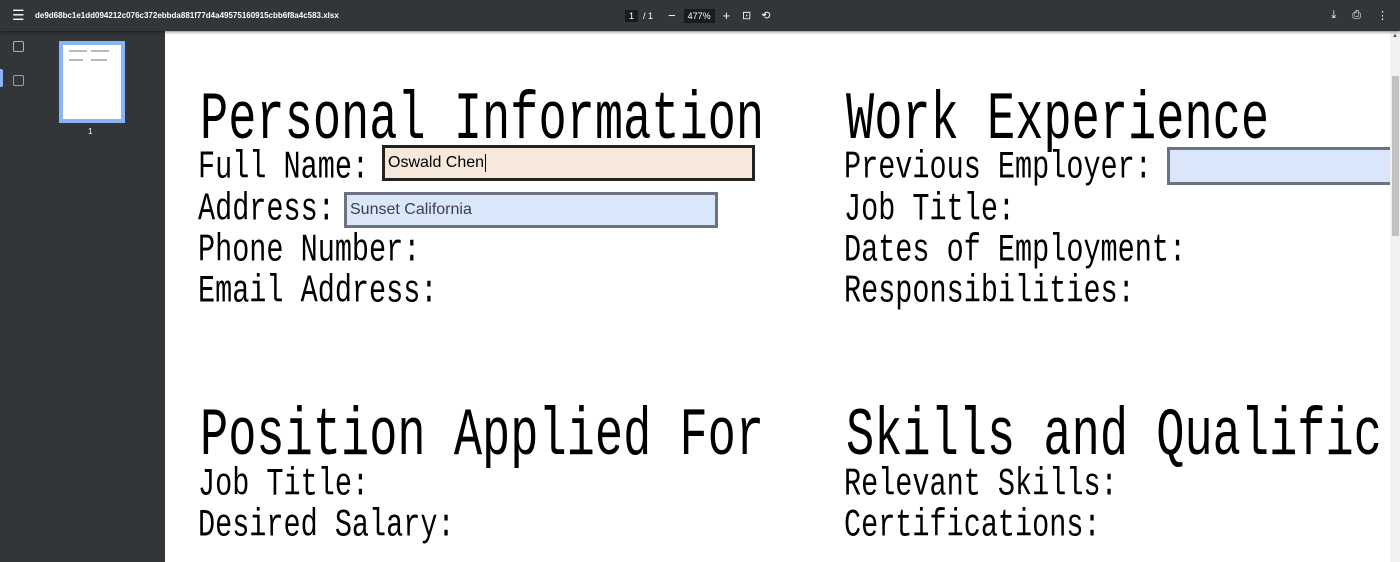 This screenshot has height=562, width=1400. I want to click on responsibilities-label: Responsibilities:, so click(989, 291).